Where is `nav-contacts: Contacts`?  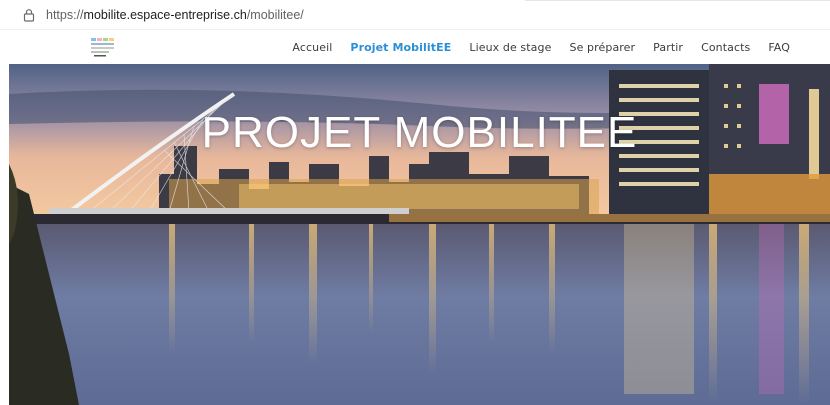 nav-contacts: Contacts is located at coordinates (725, 47).